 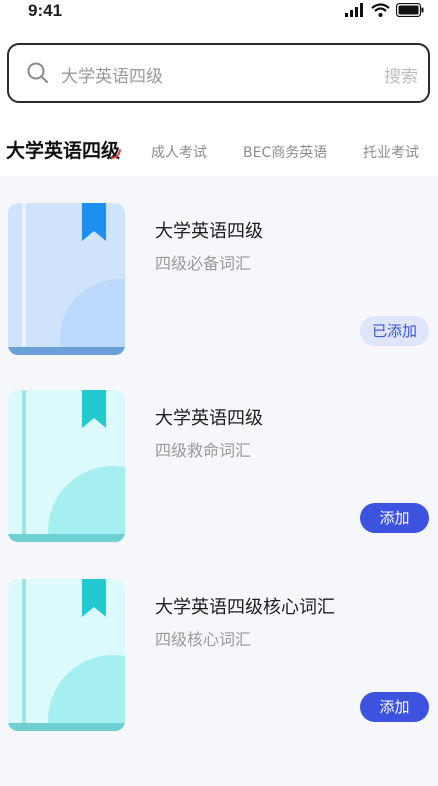 What do you see at coordinates (219, 13) in the screenshot?
I see `status-bar: 9:41` at bounding box center [219, 13].